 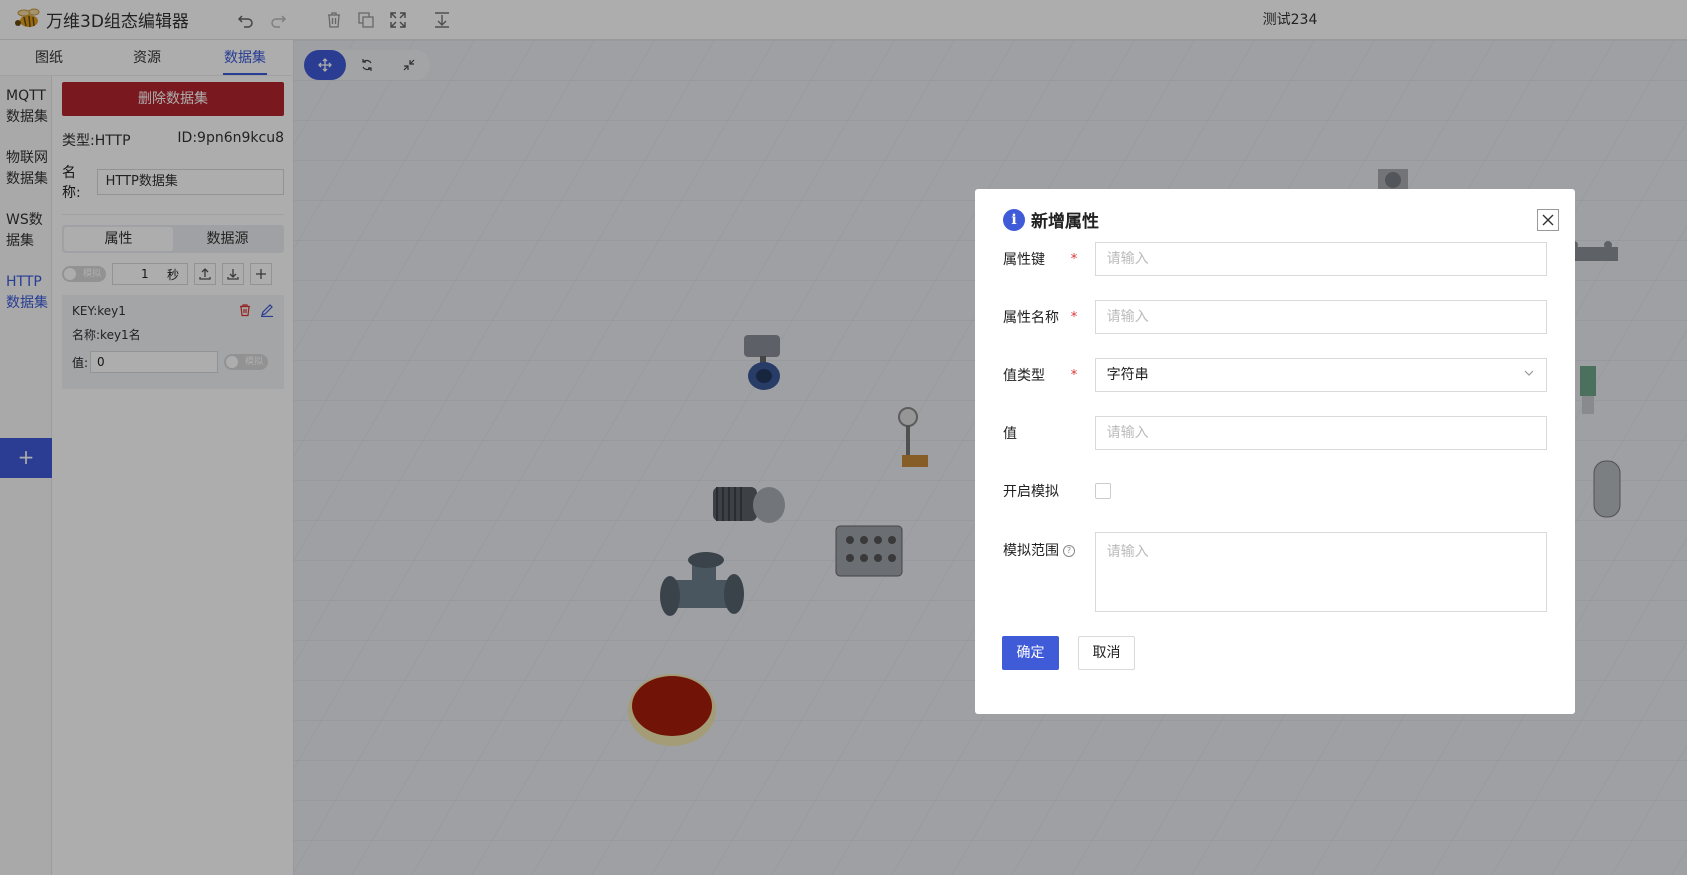 What do you see at coordinates (1275, 491) in the screenshot?
I see `field-enable-simulation: 开启模拟` at bounding box center [1275, 491].